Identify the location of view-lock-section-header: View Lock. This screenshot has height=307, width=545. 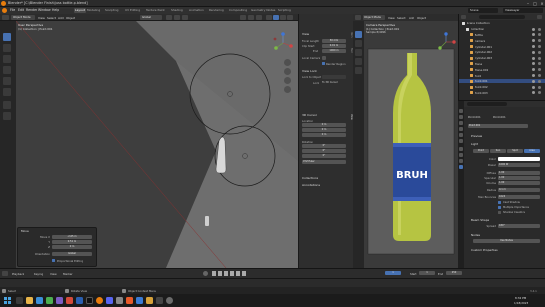
(309, 71).